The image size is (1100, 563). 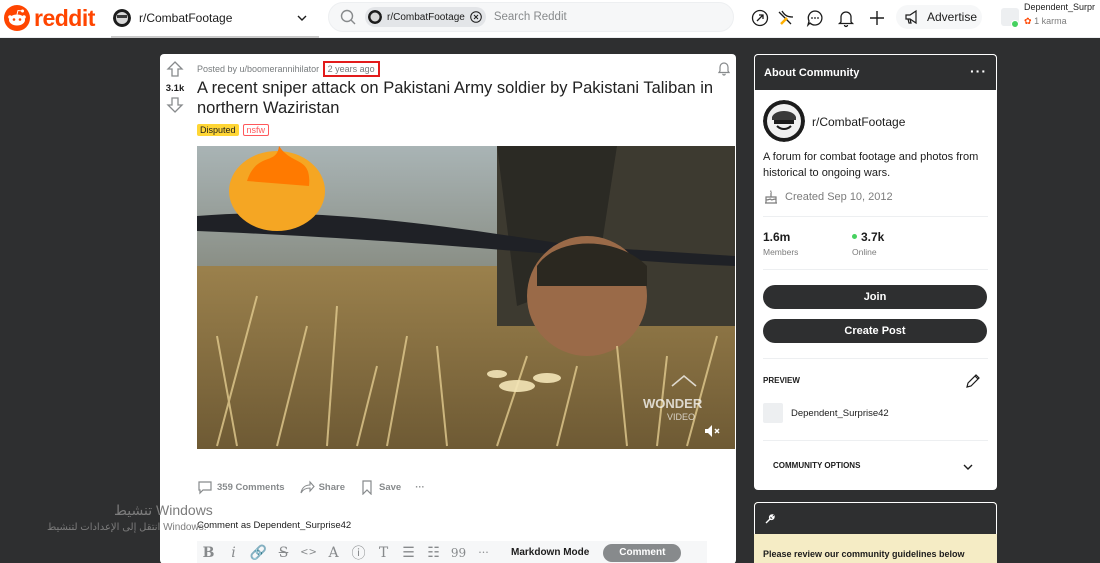 I want to click on cake-icon, so click(x=771, y=197).